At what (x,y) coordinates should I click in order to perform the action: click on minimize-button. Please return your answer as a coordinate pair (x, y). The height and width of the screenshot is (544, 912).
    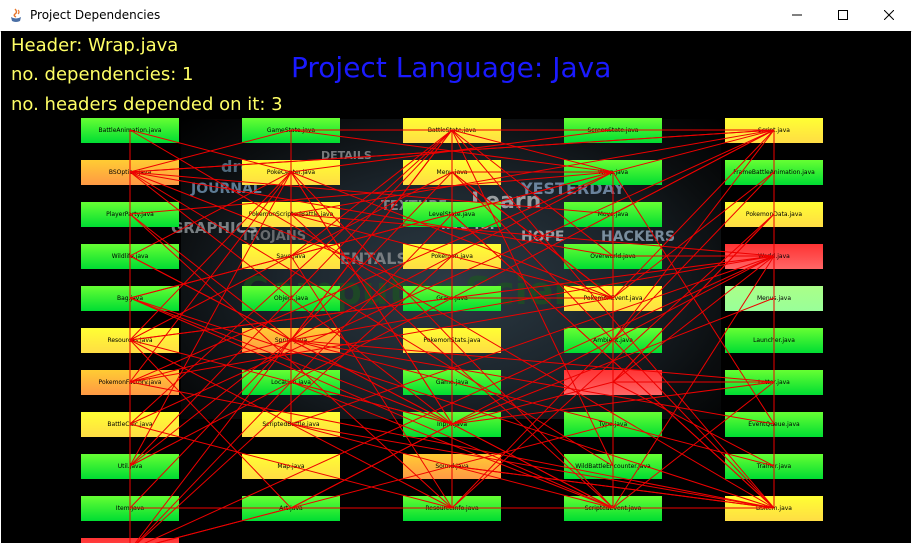
    Looking at the image, I should click on (797, 15).